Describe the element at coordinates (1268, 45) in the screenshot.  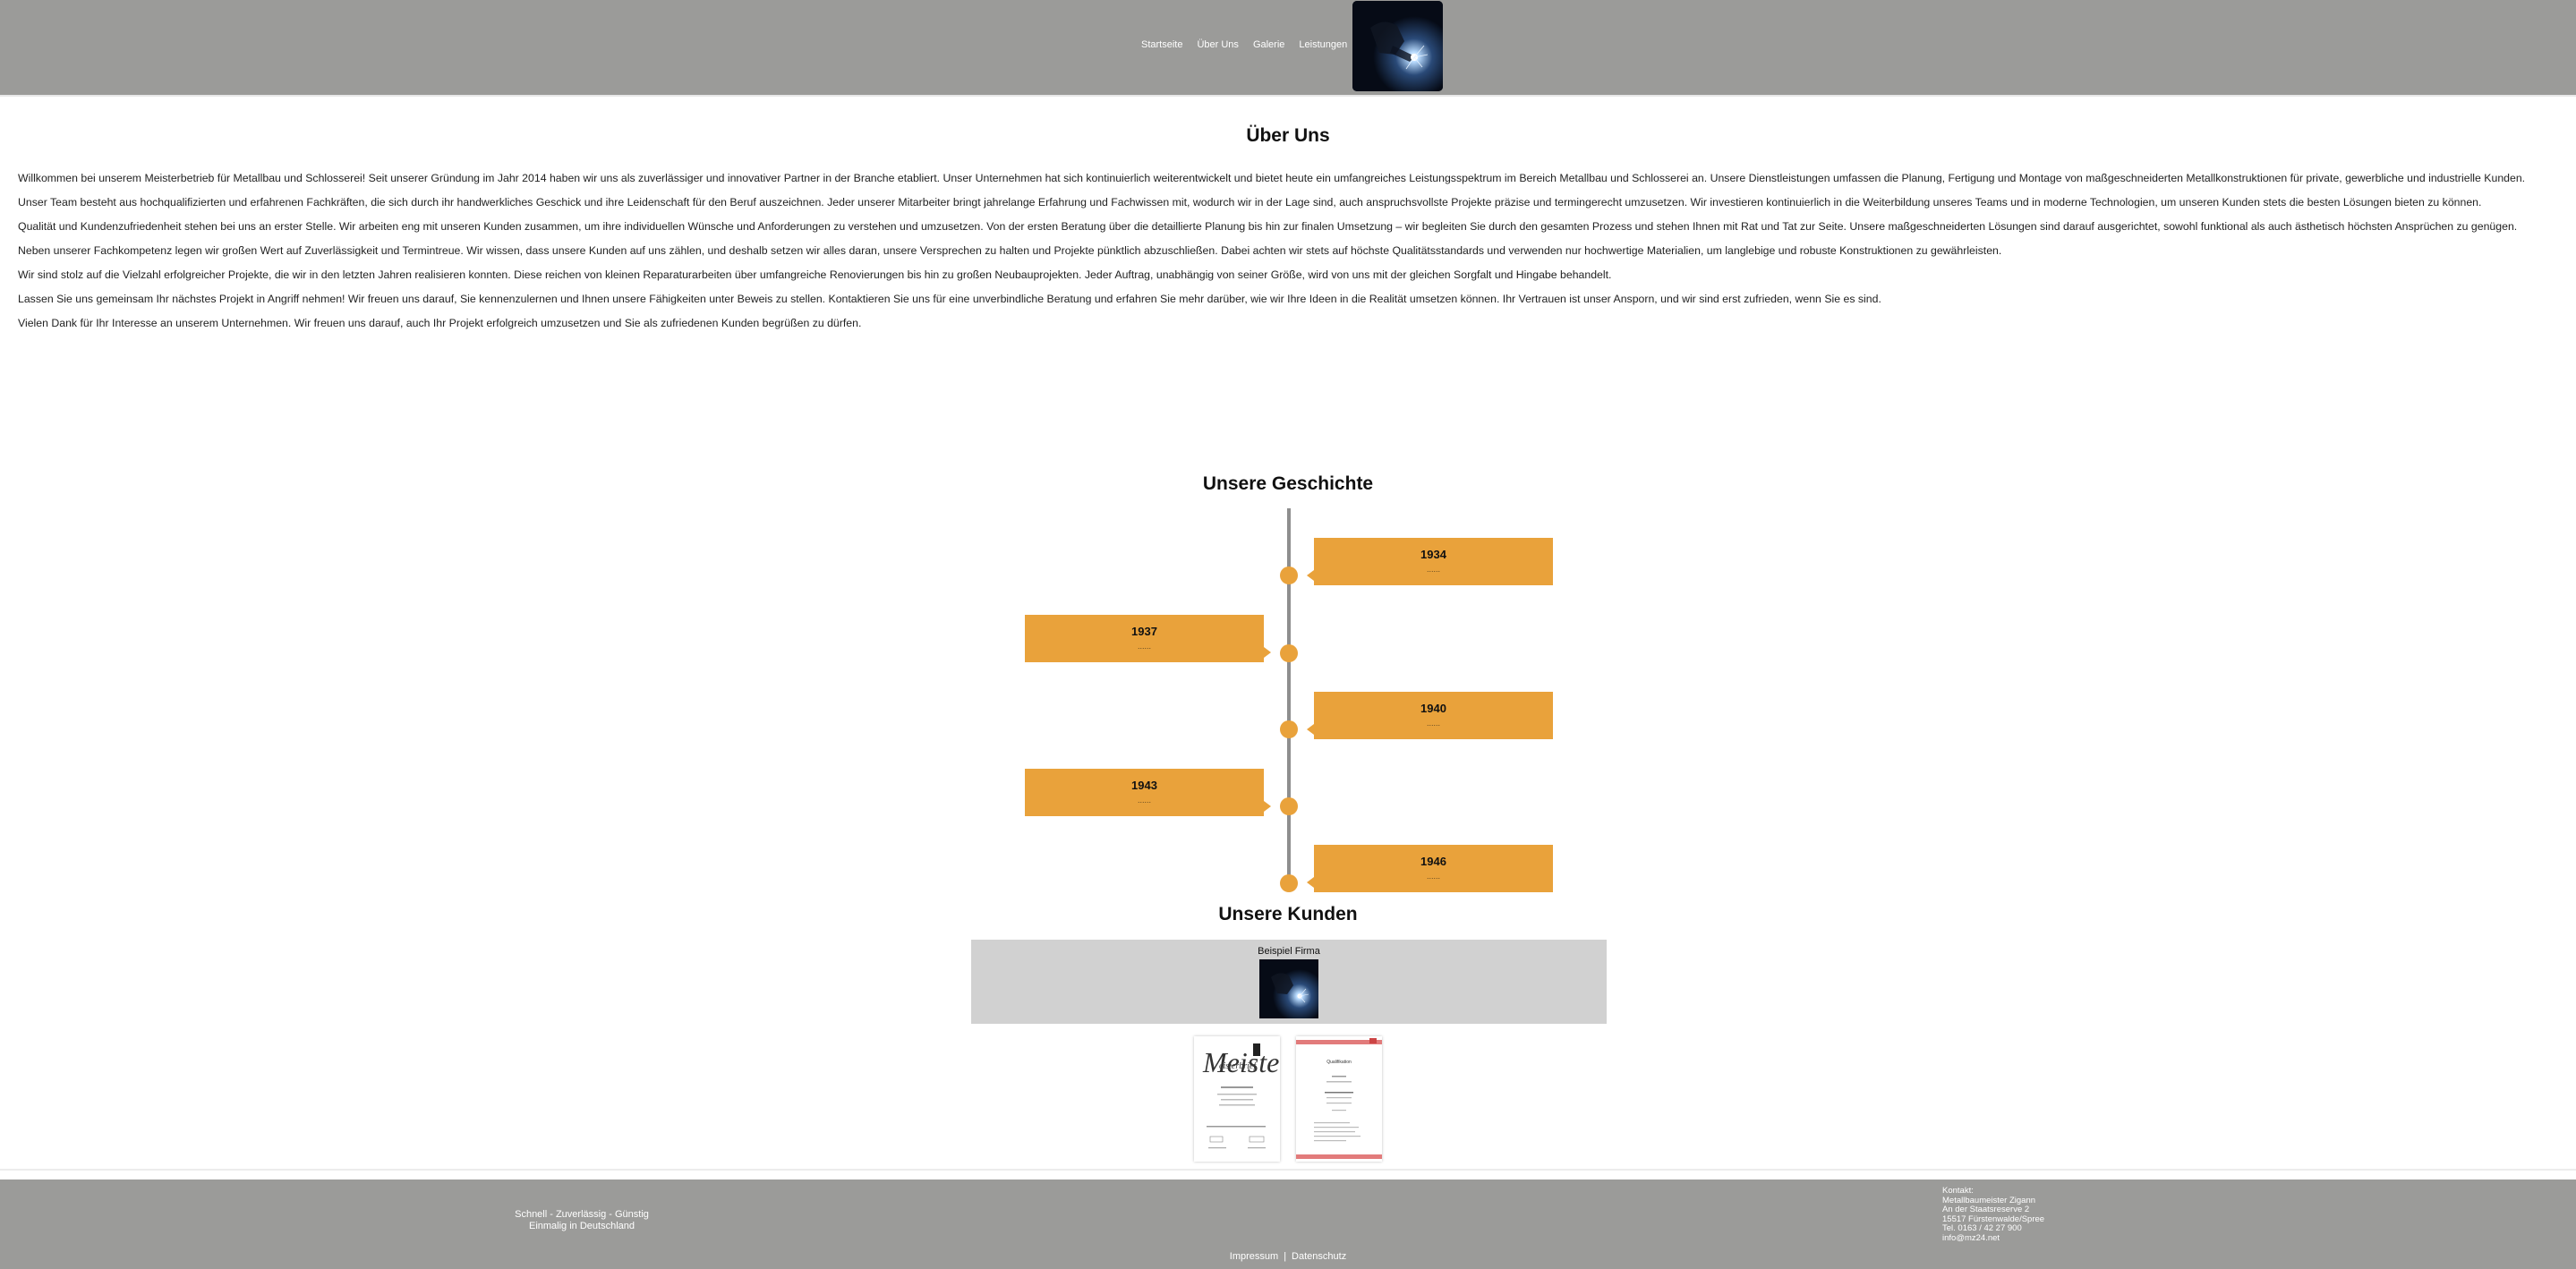
I see `nav-galerie: Galerie` at that location.